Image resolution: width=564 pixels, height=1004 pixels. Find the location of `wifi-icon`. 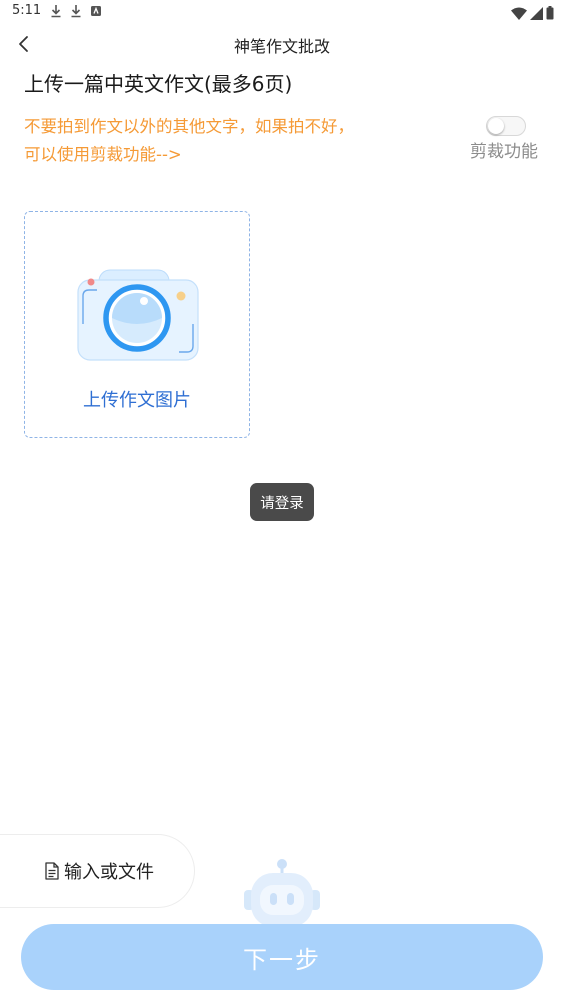

wifi-icon is located at coordinates (519, 14).